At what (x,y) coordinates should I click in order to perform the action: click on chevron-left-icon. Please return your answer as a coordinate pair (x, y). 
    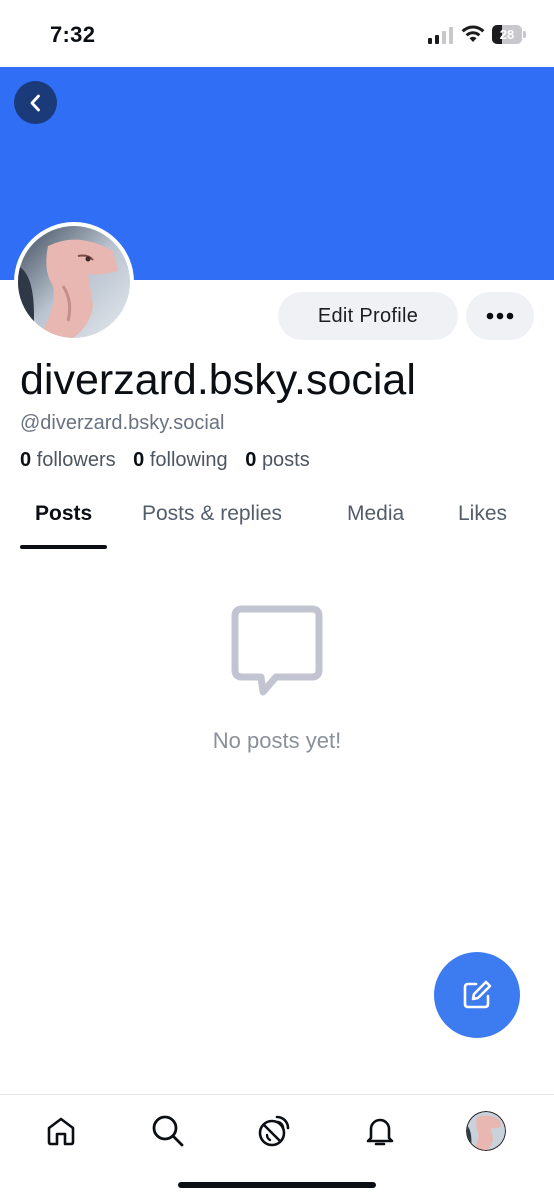
    Looking at the image, I should click on (35, 102).